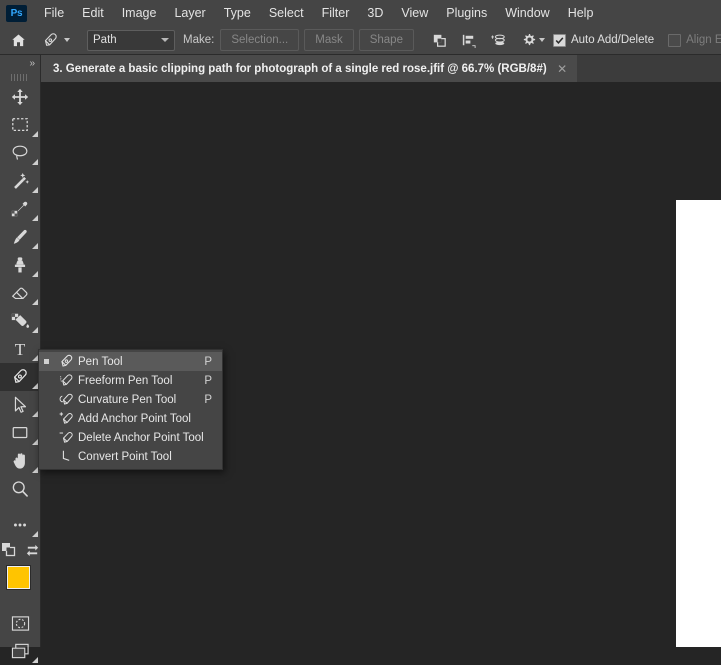 The width and height of the screenshot is (721, 665). I want to click on rectangular-marquee-tool, so click(20, 125).